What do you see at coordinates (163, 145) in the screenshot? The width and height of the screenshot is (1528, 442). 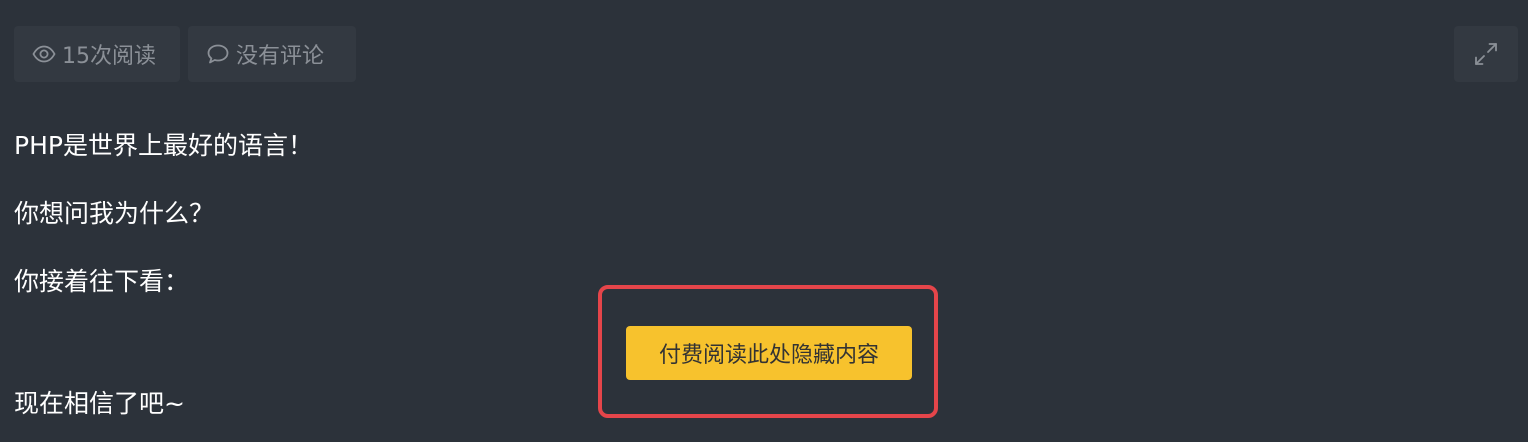 I see `article-paragraph: PHP是世界上最好的语言！` at bounding box center [163, 145].